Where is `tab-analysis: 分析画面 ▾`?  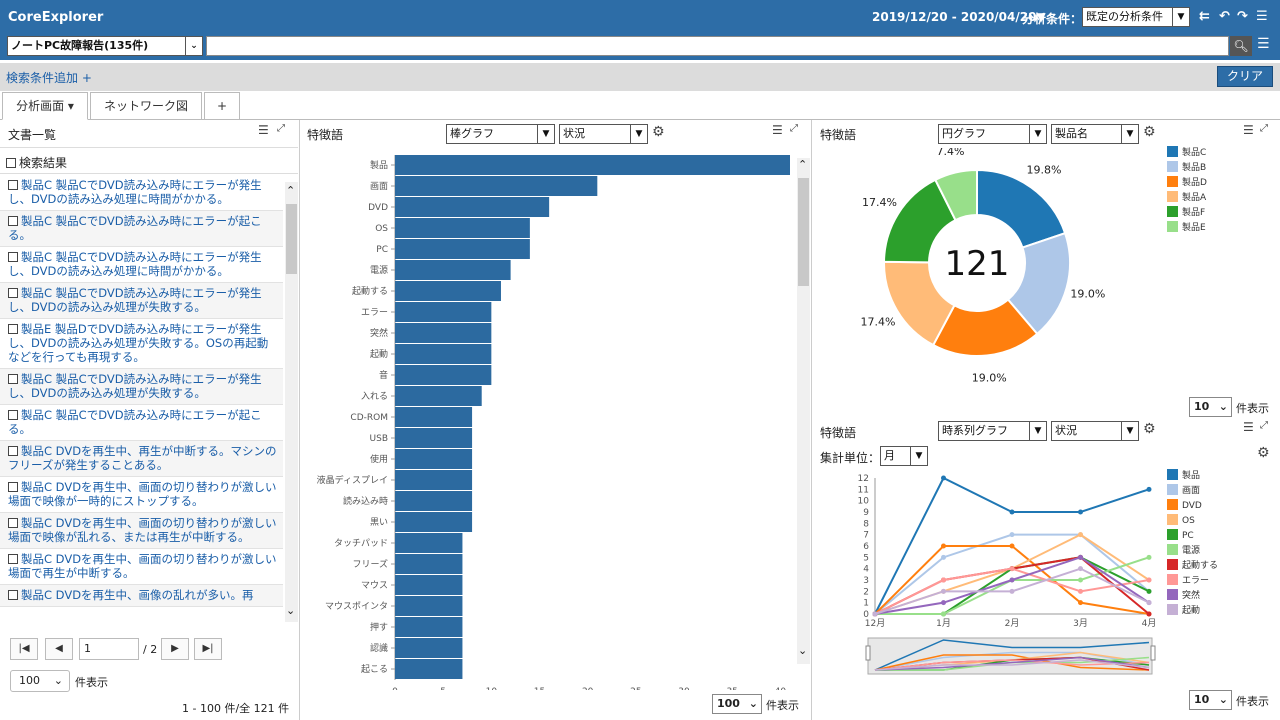
tab-analysis: 分析画面 ▾ is located at coordinates (45, 106).